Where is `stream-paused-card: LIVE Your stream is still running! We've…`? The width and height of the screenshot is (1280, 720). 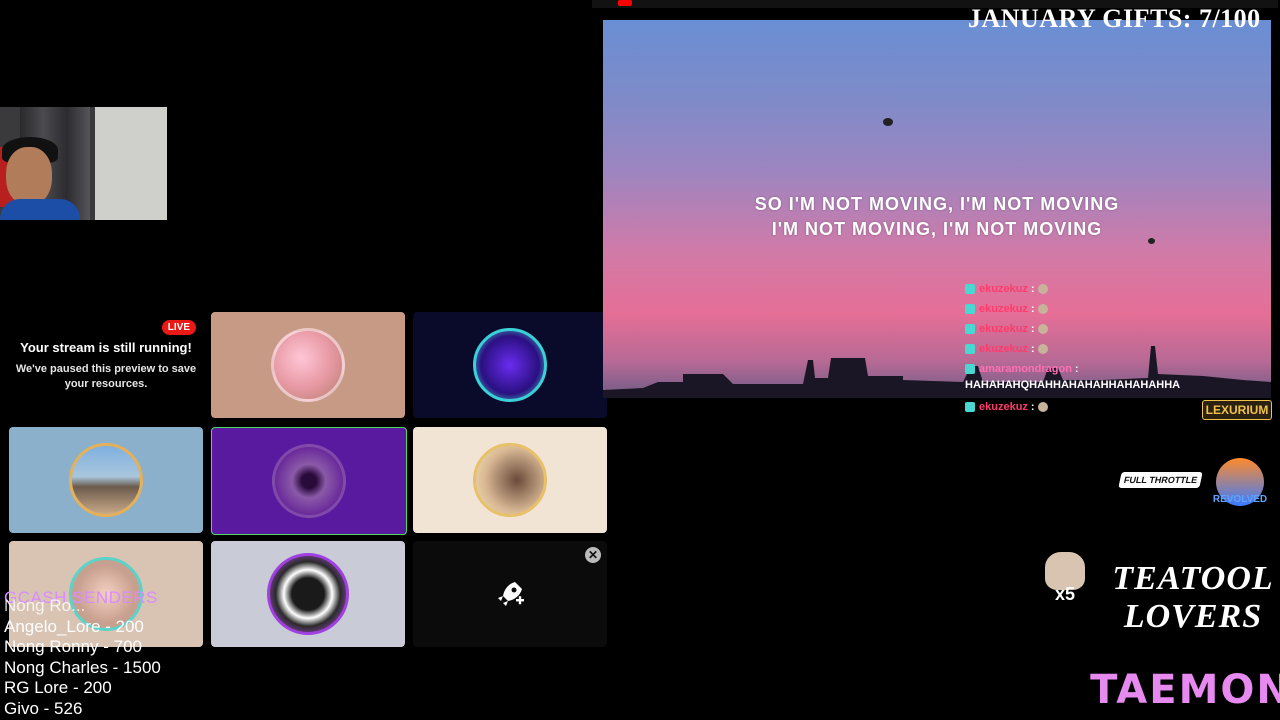
stream-paused-card: LIVE Your stream is still running! We've… is located at coordinates (106, 365).